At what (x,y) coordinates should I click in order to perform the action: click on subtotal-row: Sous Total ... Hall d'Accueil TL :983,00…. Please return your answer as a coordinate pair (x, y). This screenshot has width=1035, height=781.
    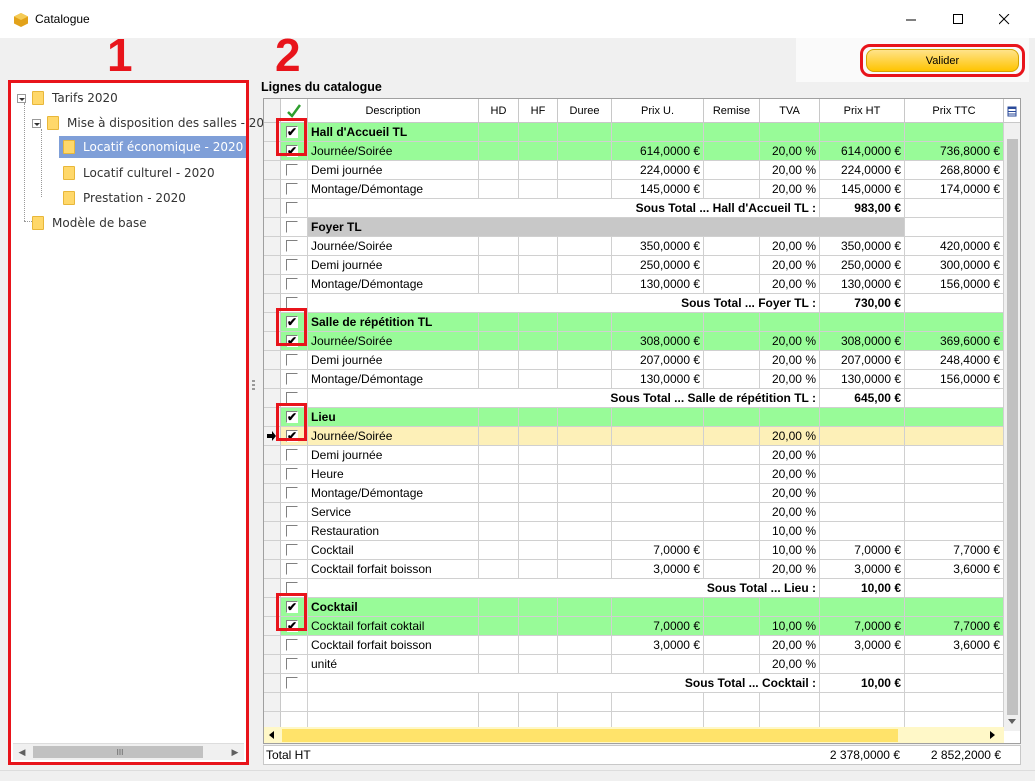
    Looking at the image, I should click on (634, 208).